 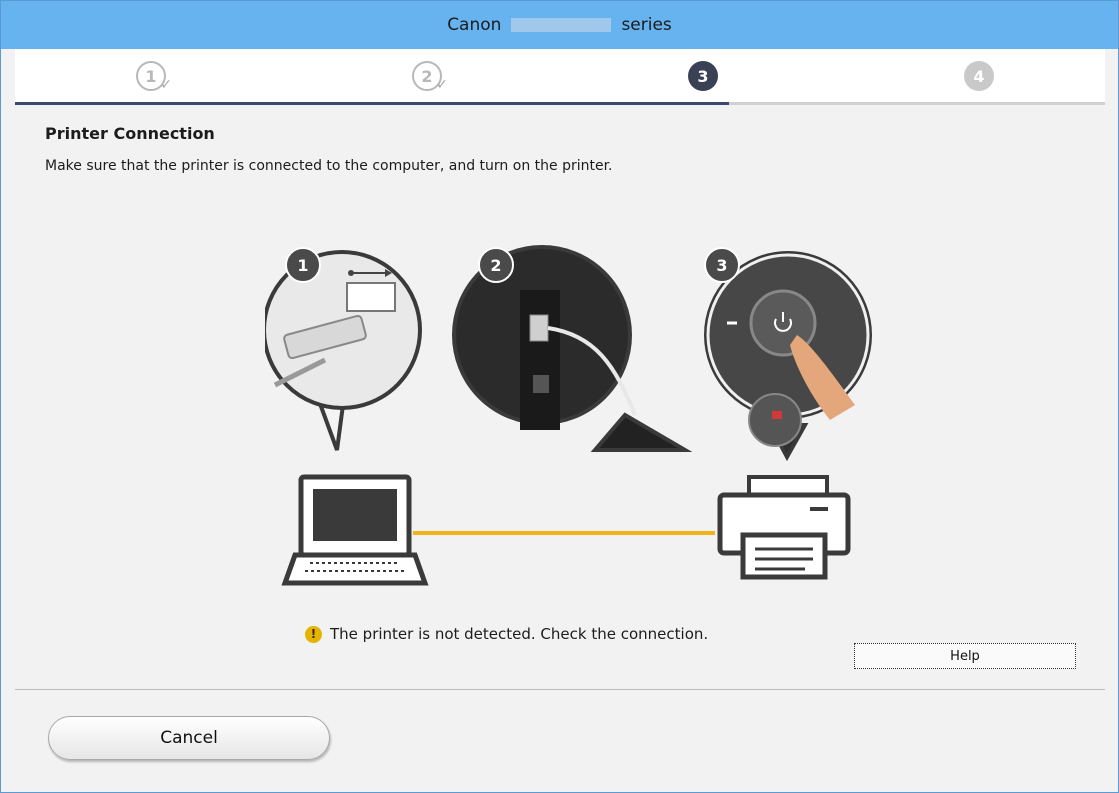 I want to click on step-number: 4, so click(x=979, y=76).